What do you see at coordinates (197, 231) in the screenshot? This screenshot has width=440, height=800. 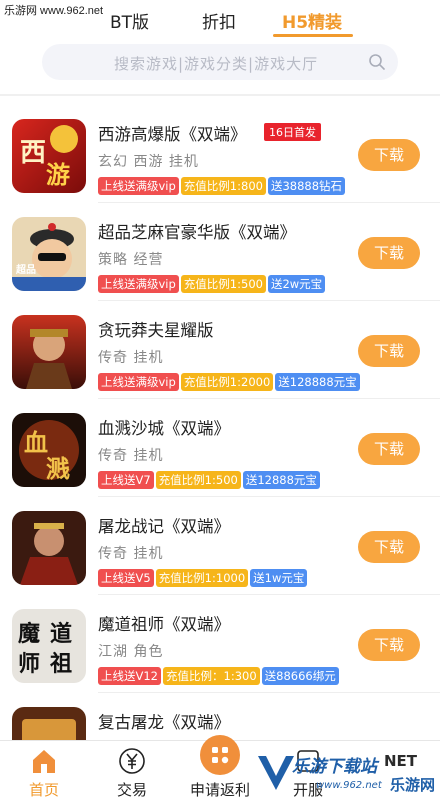 I see `game-title: 超品芝麻官豪华版《双端》` at bounding box center [197, 231].